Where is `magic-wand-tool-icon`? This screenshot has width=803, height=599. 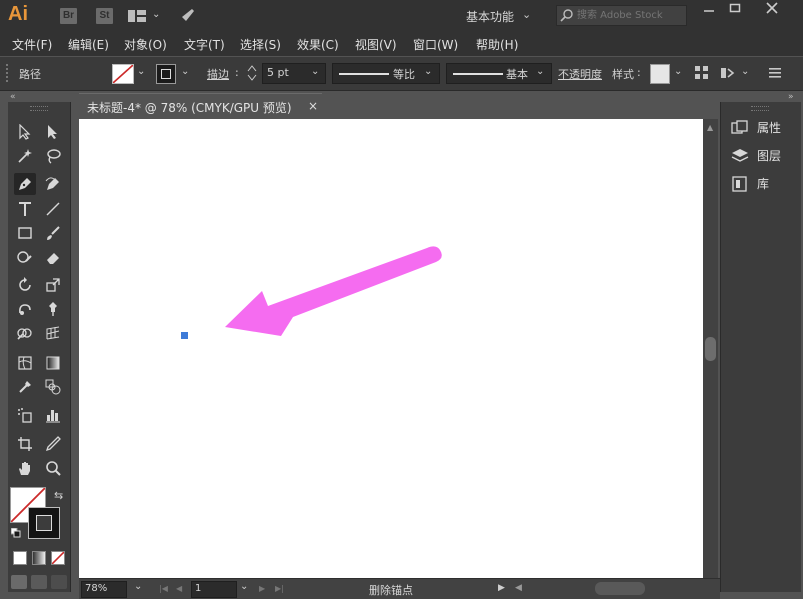
magic-wand-tool-icon is located at coordinates (25, 156).